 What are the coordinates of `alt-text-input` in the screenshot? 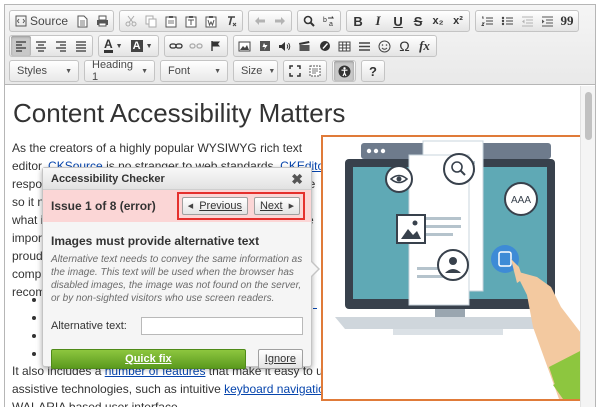 It's located at (221, 326).